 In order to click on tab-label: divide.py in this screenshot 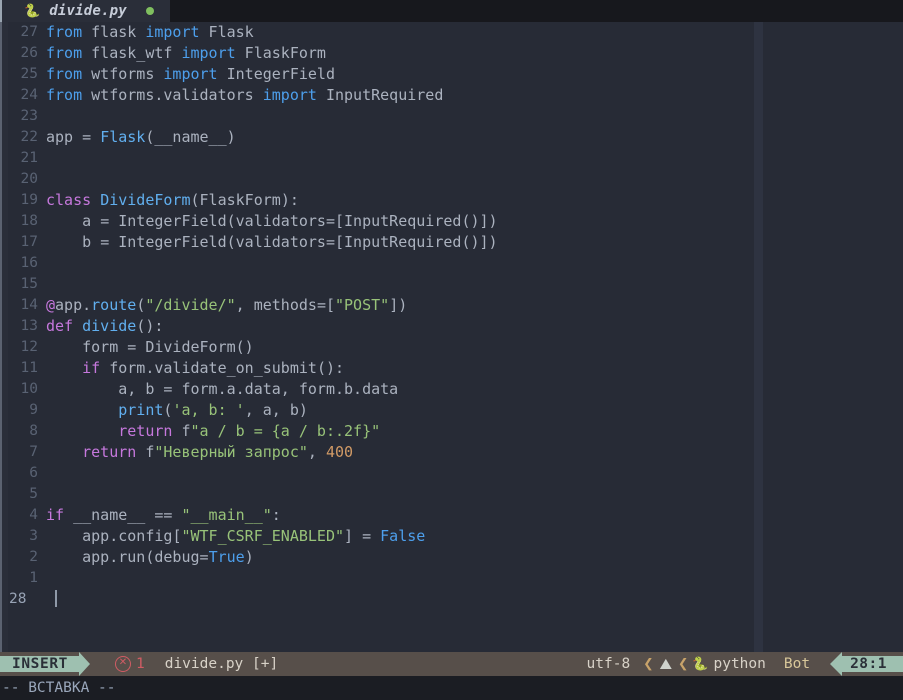, I will do `click(88, 11)`.